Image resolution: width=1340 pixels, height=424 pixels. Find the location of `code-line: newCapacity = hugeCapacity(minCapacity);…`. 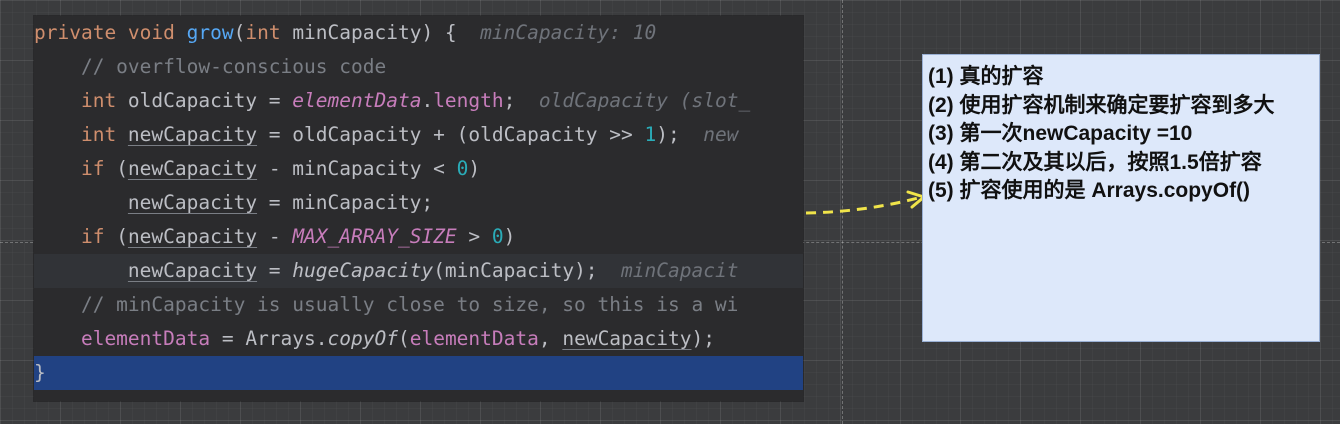

code-line: newCapacity = hugeCapacity(minCapacity);… is located at coordinates (418, 271).